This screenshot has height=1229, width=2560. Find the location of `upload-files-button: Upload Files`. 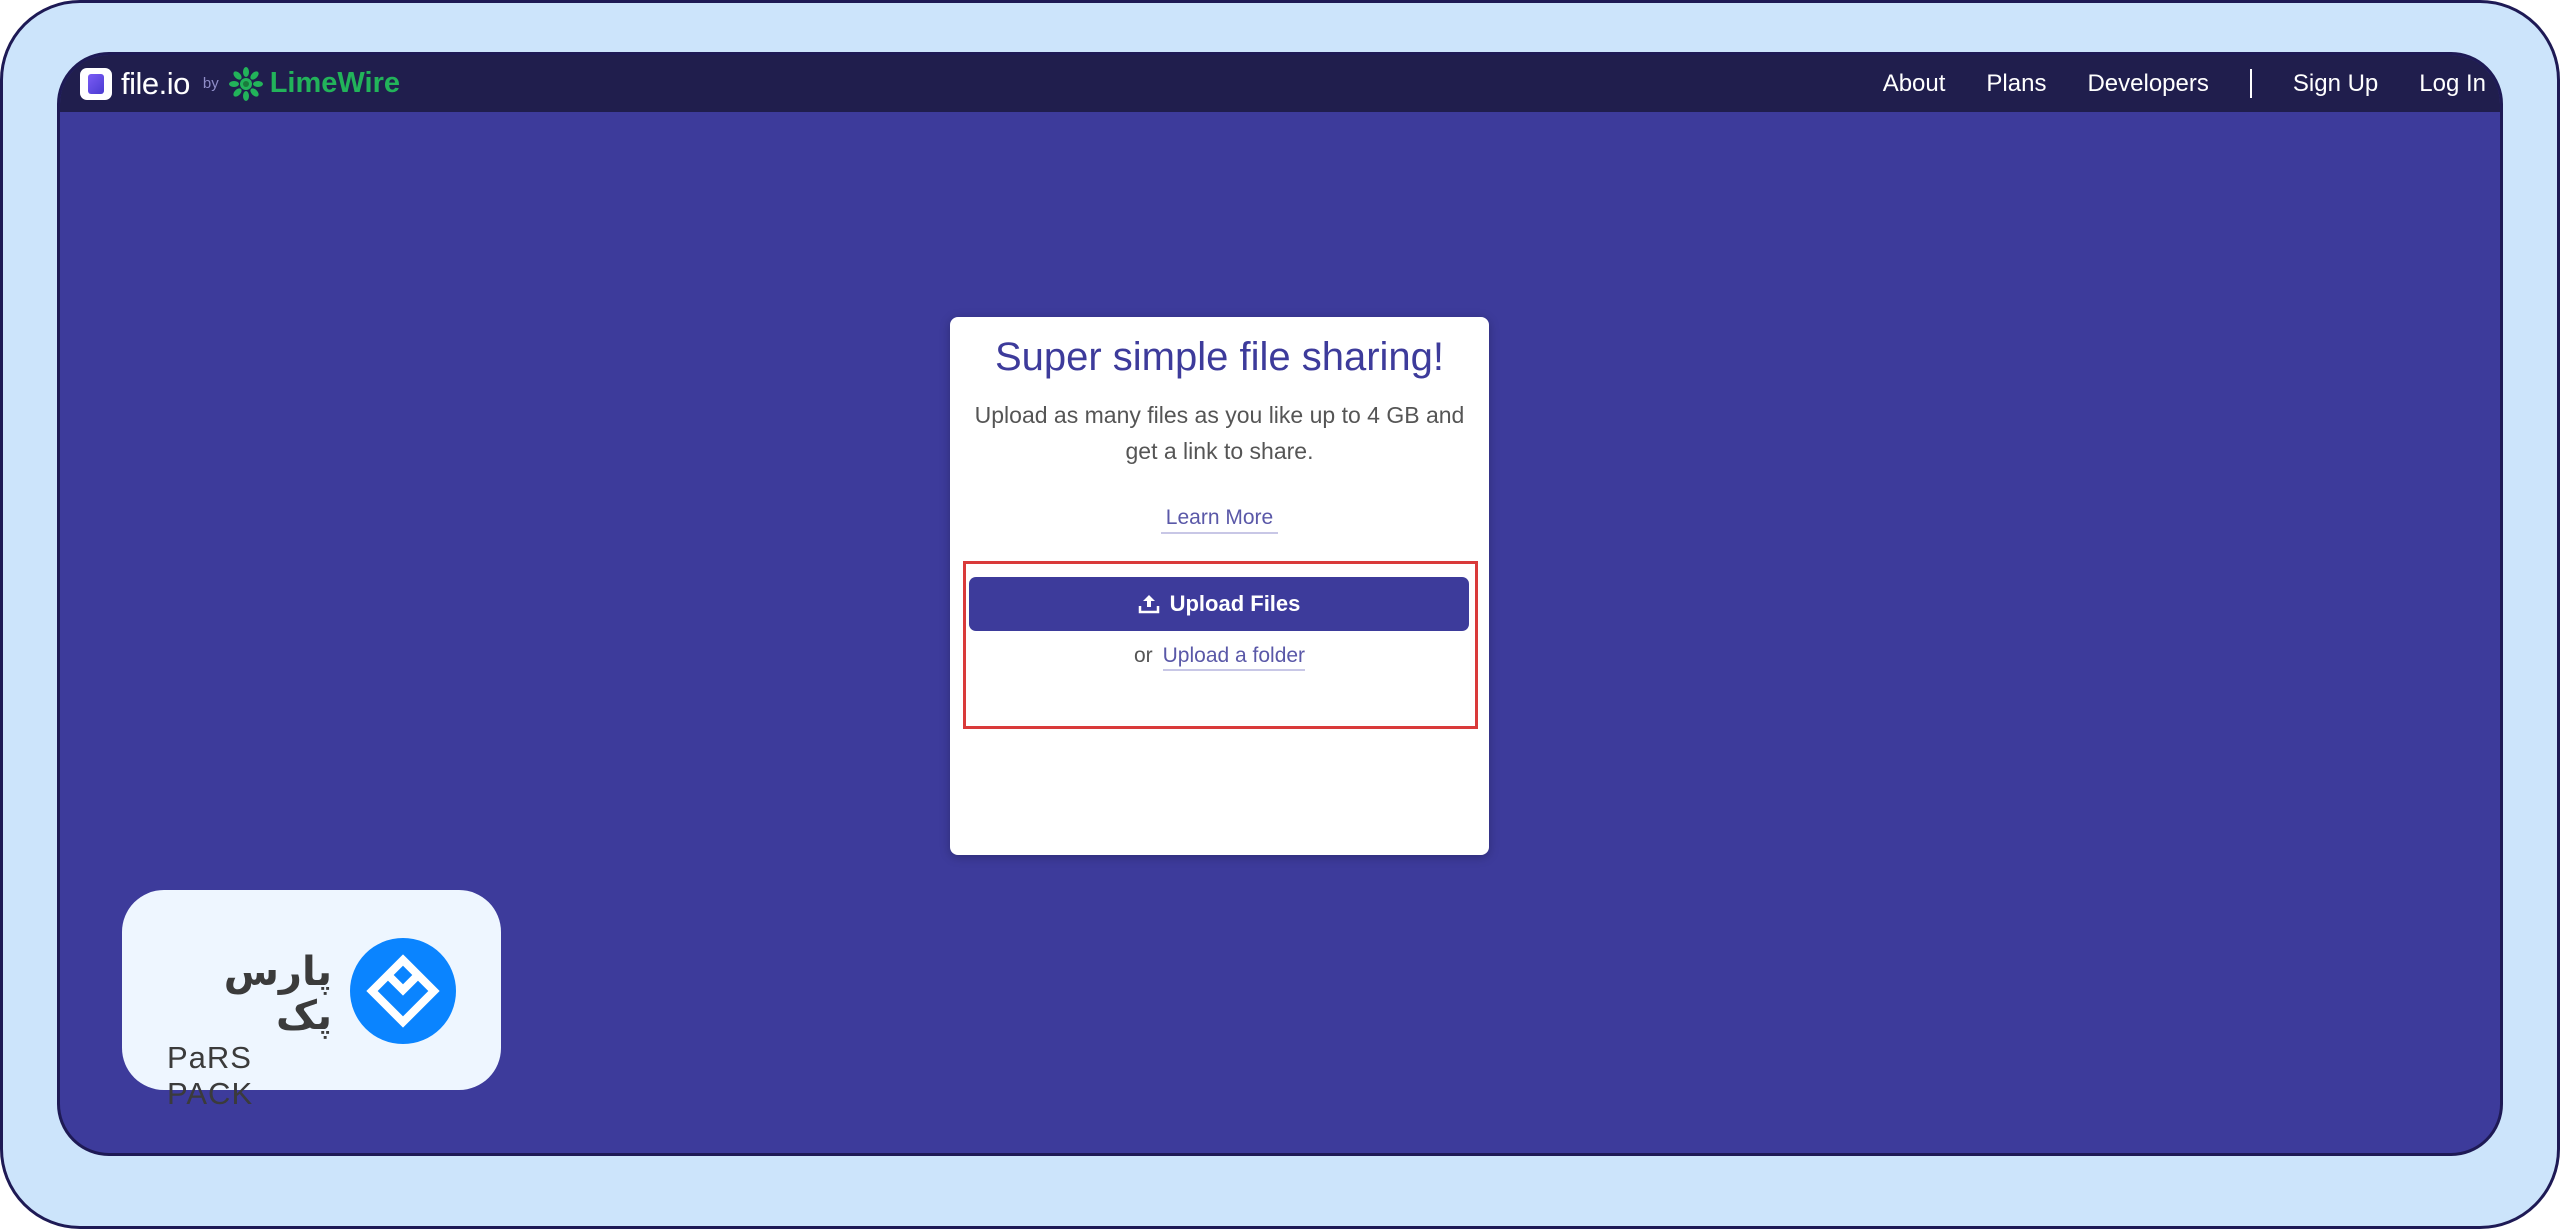

upload-files-button: Upload Files is located at coordinates (1219, 604).